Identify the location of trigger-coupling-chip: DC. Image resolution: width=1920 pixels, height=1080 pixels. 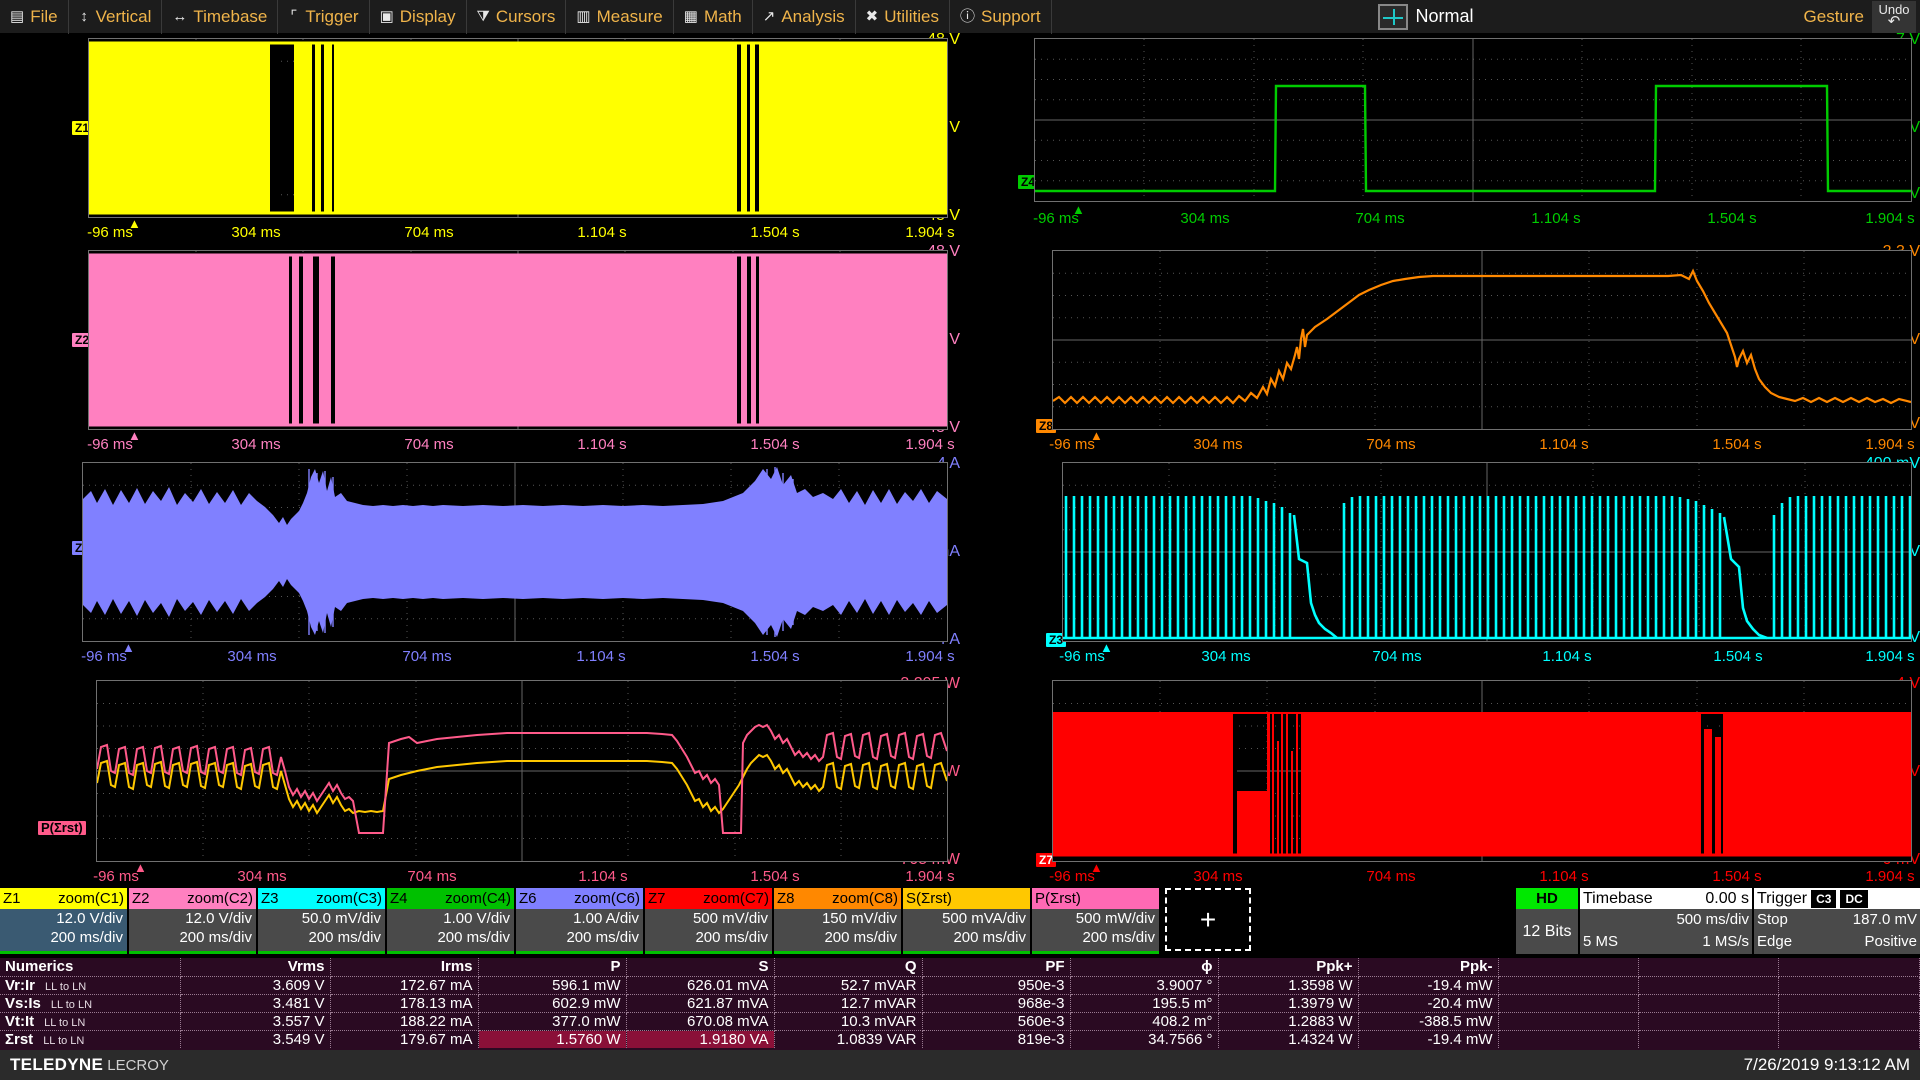
(1854, 898).